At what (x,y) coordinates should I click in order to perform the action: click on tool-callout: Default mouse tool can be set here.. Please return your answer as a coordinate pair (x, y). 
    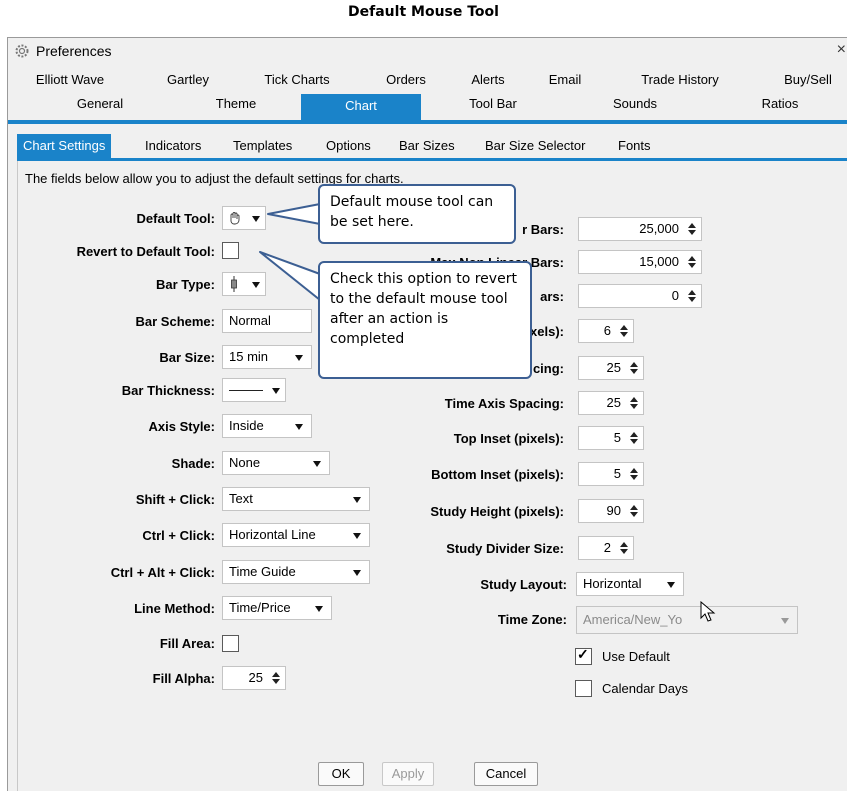
    Looking at the image, I should click on (417, 214).